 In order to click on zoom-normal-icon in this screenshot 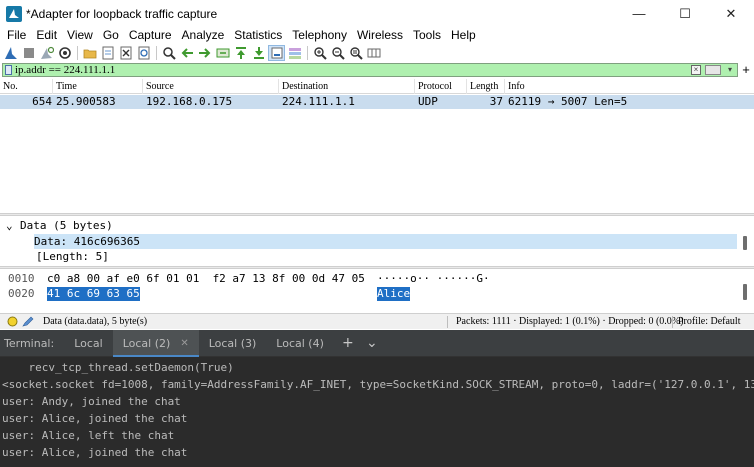, I will do `click(355, 53)`.